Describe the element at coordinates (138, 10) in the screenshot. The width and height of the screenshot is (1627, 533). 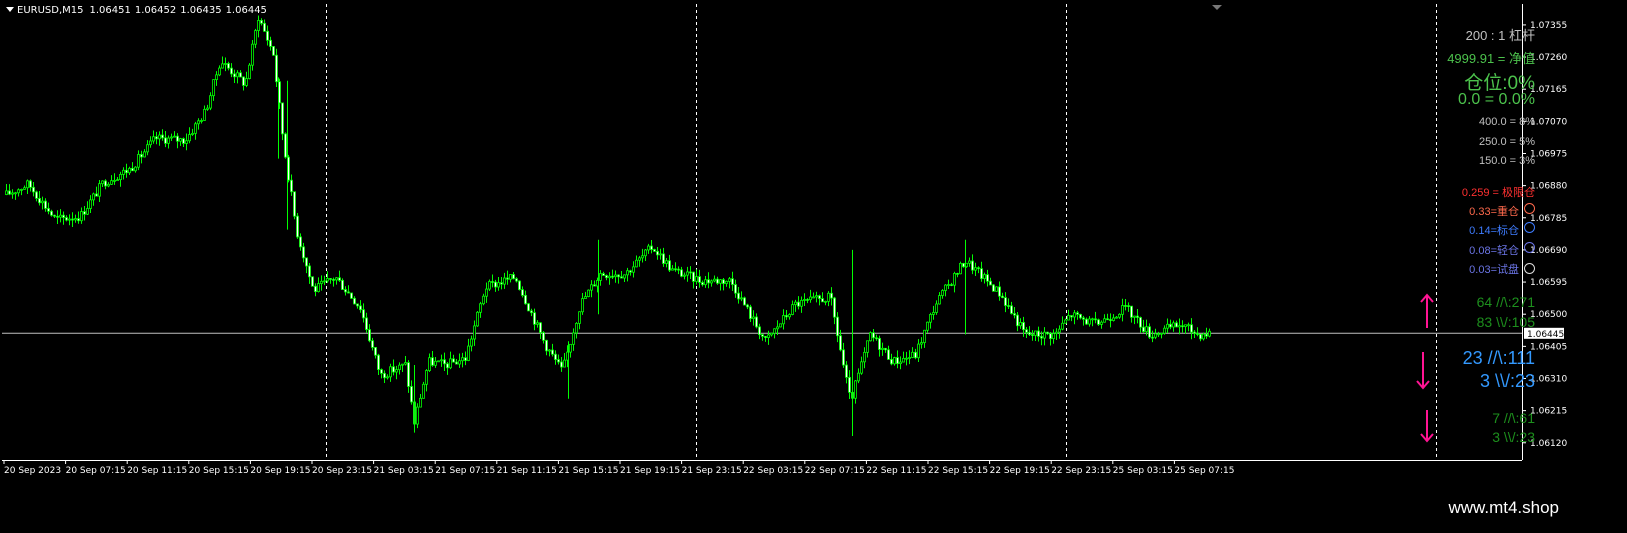
I see `chart-header: EURUSD,M15 1.06451 1.06452 1.06435 1.06445` at that location.